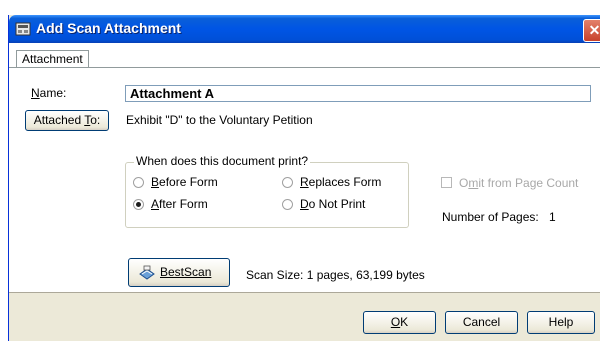  I want to click on close-icon: ✕, so click(591, 30).